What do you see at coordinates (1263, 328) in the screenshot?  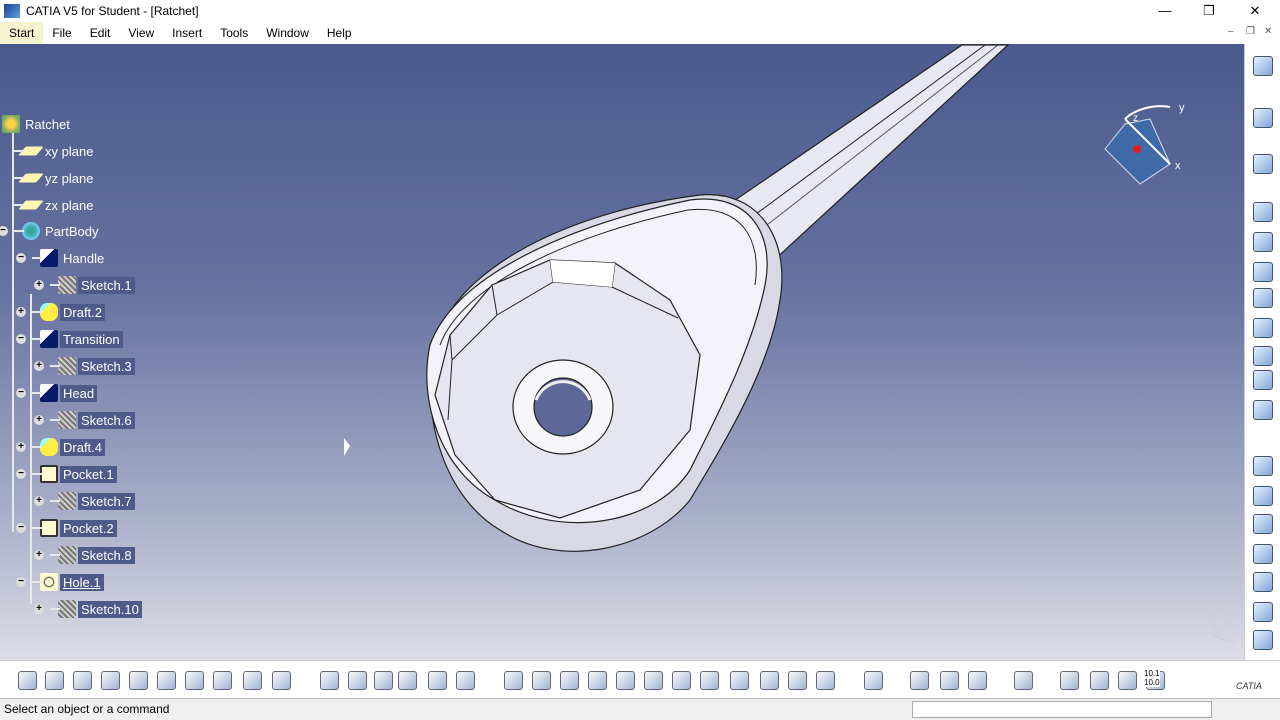 I see `hole-icon` at bounding box center [1263, 328].